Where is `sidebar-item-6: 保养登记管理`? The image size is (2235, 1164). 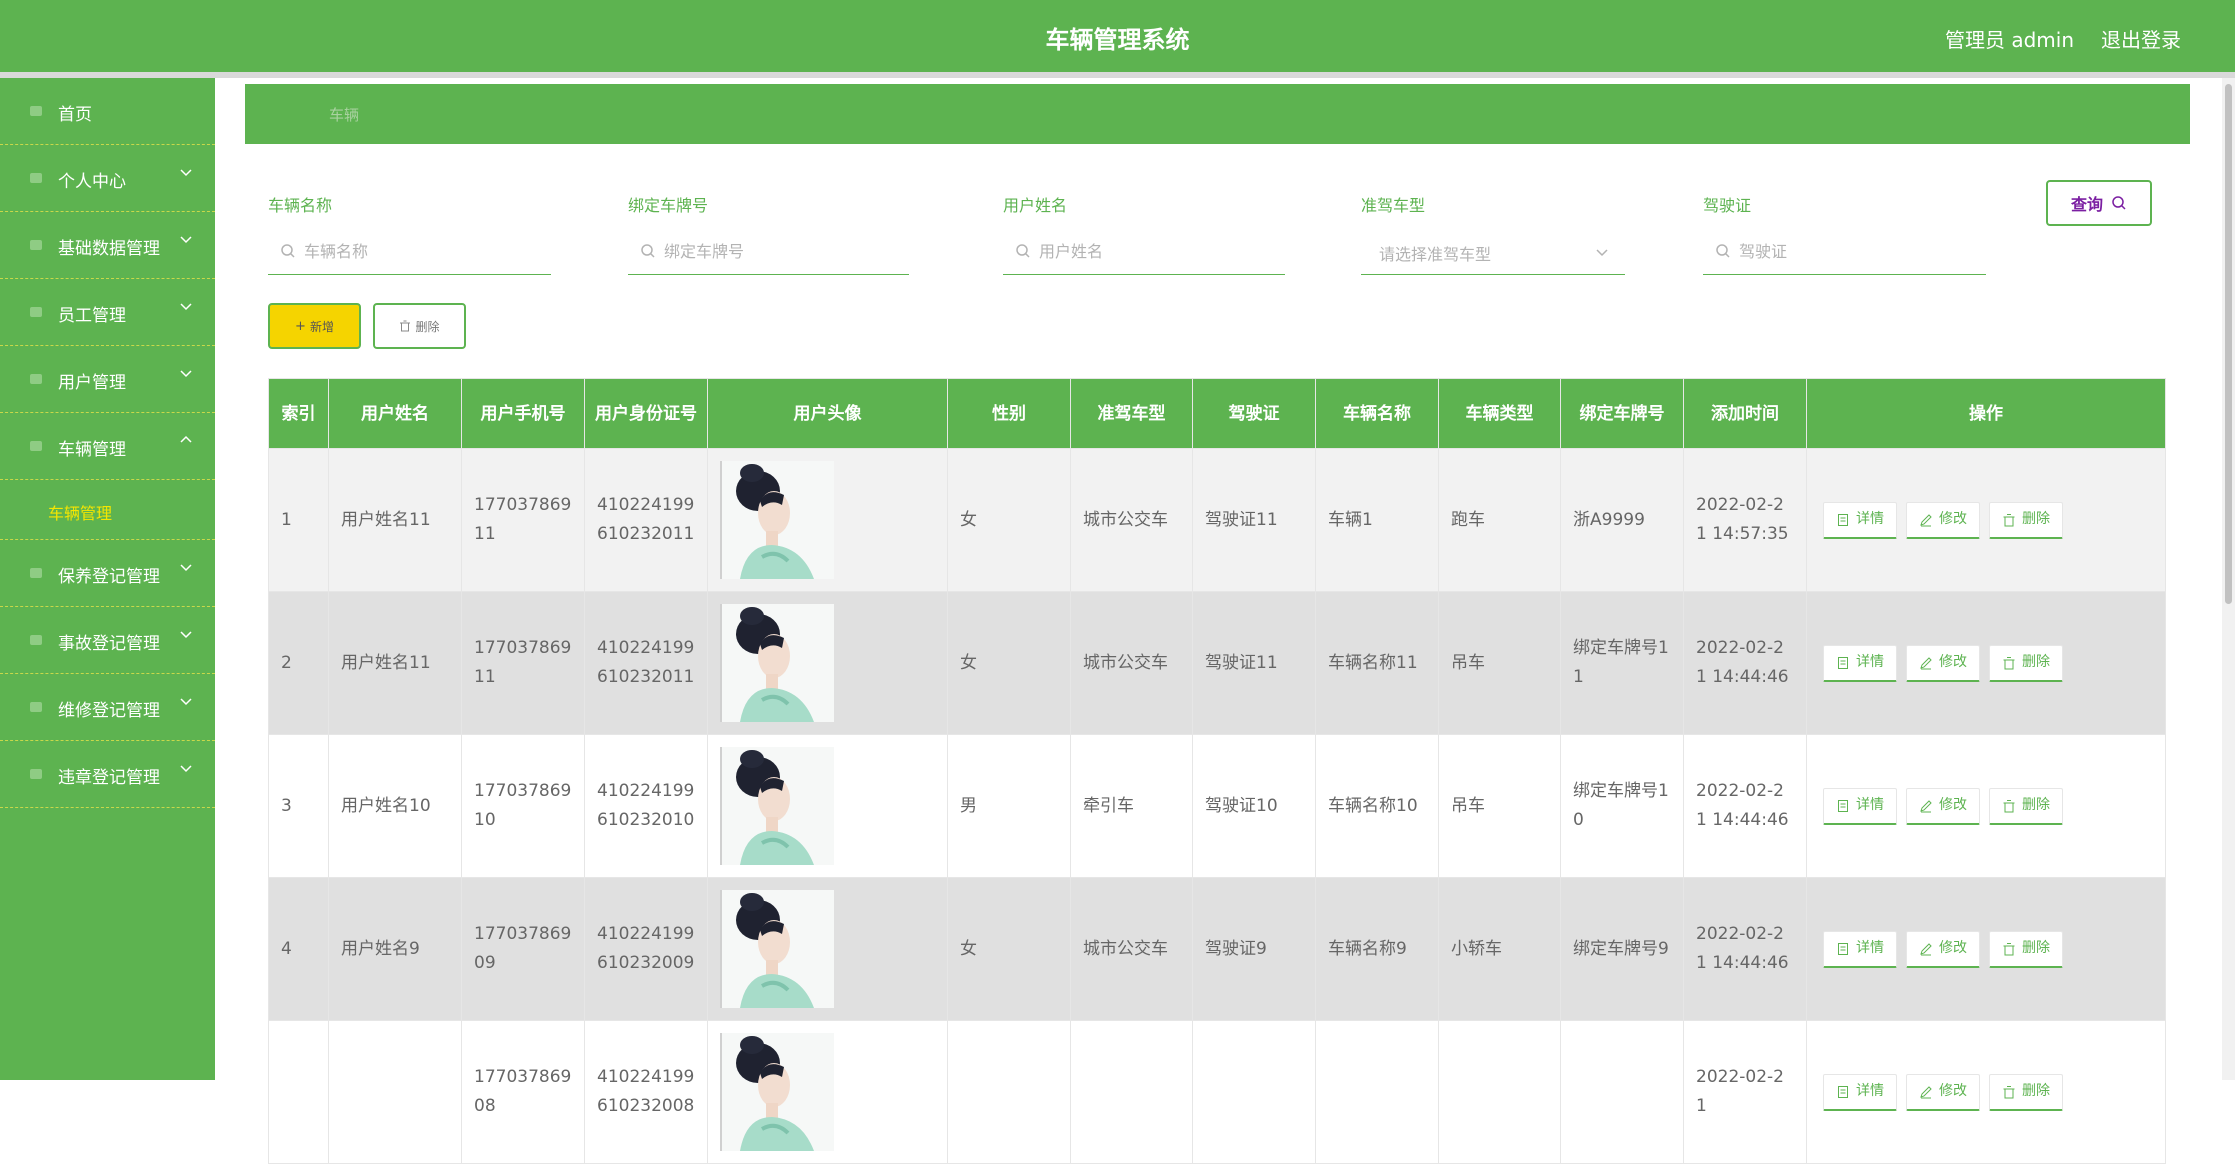 sidebar-item-6: 保养登记管理 is located at coordinates (107, 573).